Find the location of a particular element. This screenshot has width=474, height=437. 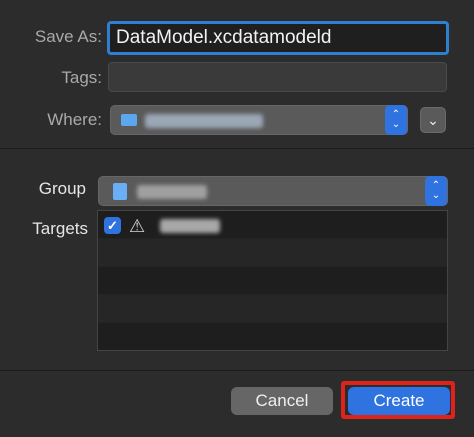

save-as-field: DataModel.xcdatamodeld is located at coordinates (278, 38).